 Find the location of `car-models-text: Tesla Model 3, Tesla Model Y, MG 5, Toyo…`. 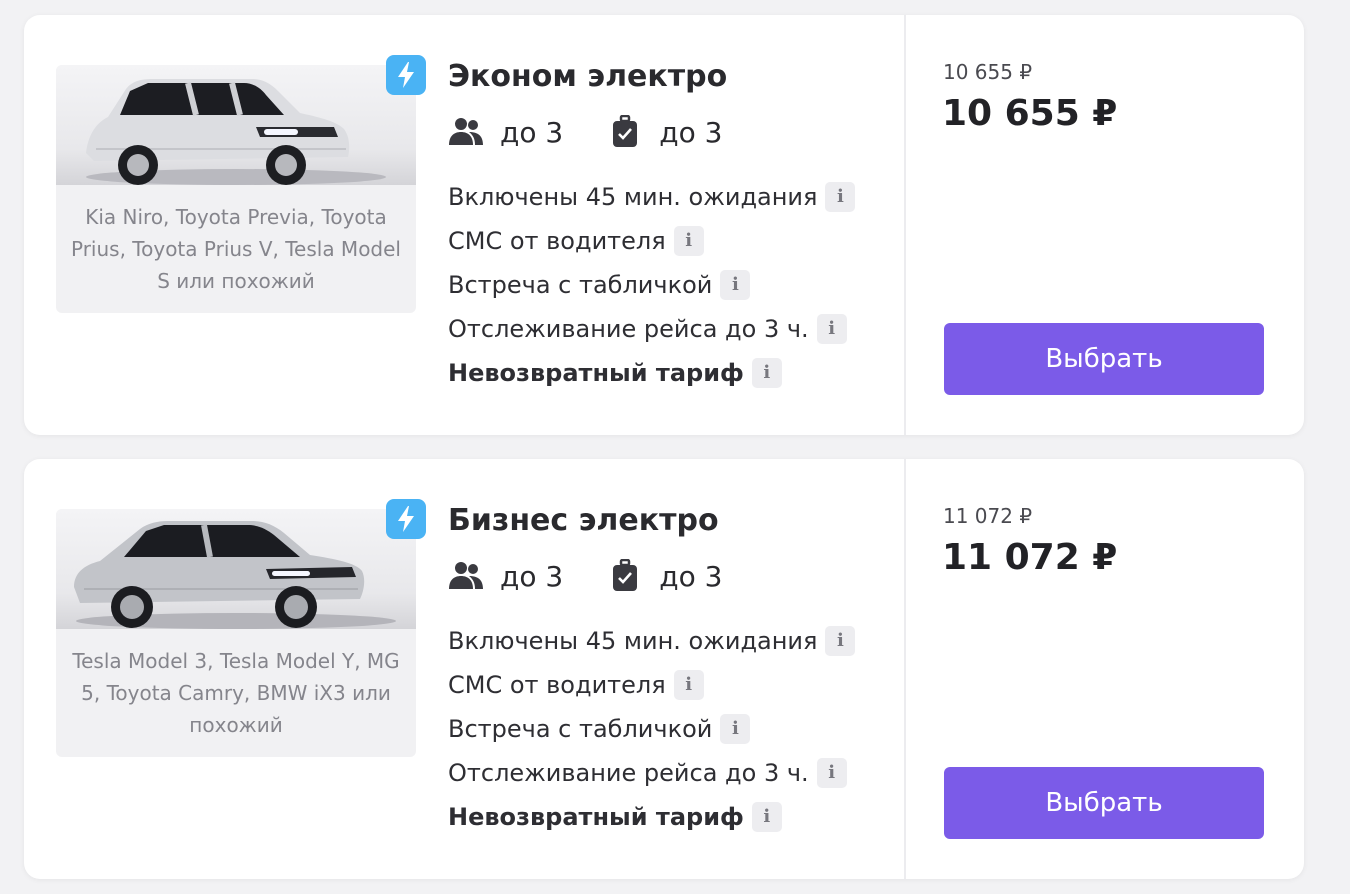

car-models-text: Tesla Model 3, Tesla Model Y, MG 5, Toyo… is located at coordinates (236, 693).